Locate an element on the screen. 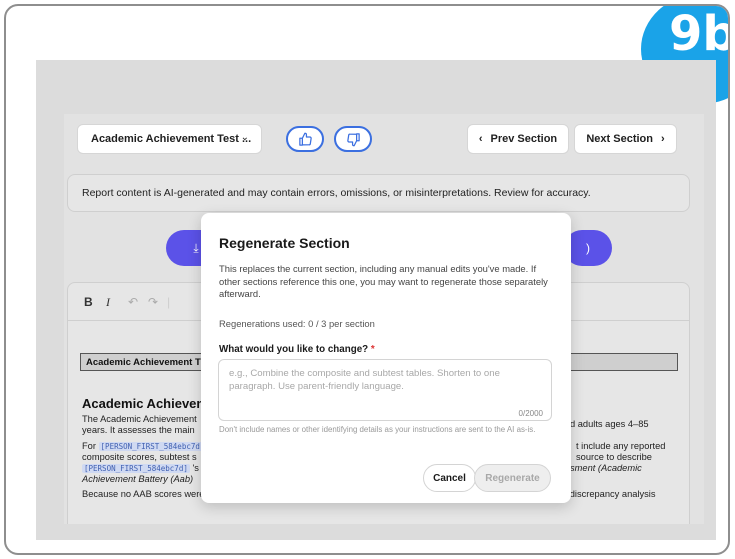 The height and width of the screenshot is (559, 735). download-icon: ⤓ is located at coordinates (196, 247).